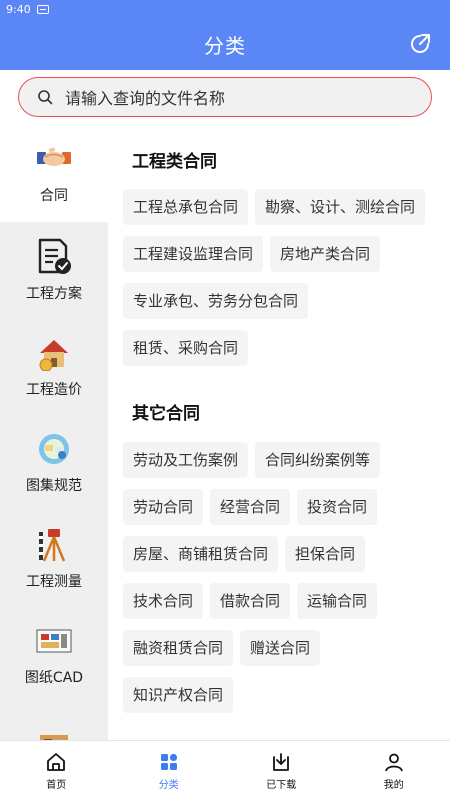  I want to click on tag-item: 投资合同, so click(337, 507).